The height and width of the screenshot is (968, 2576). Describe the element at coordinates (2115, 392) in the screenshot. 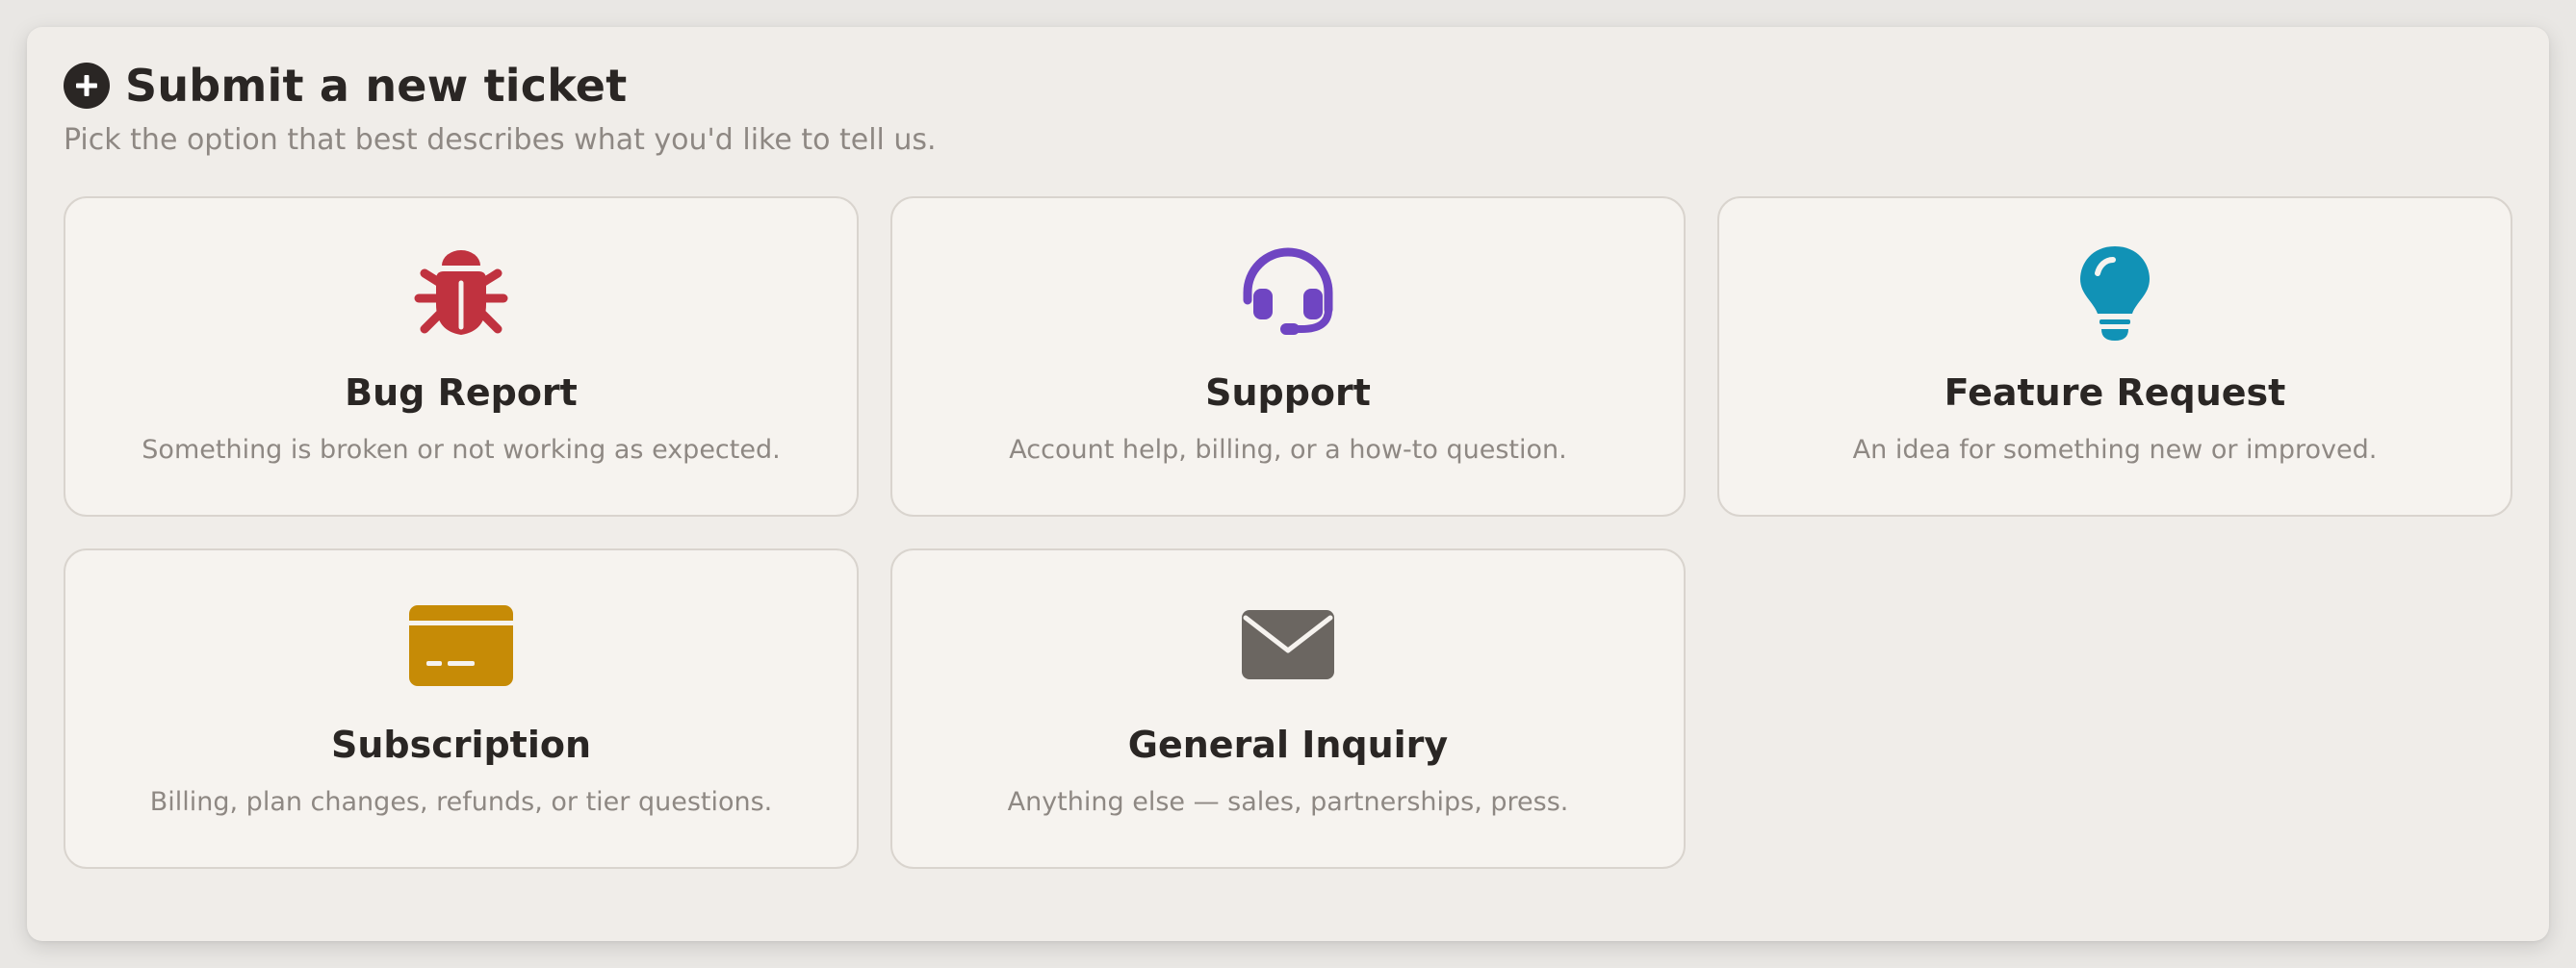

I see `option-title: Feature Request` at that location.